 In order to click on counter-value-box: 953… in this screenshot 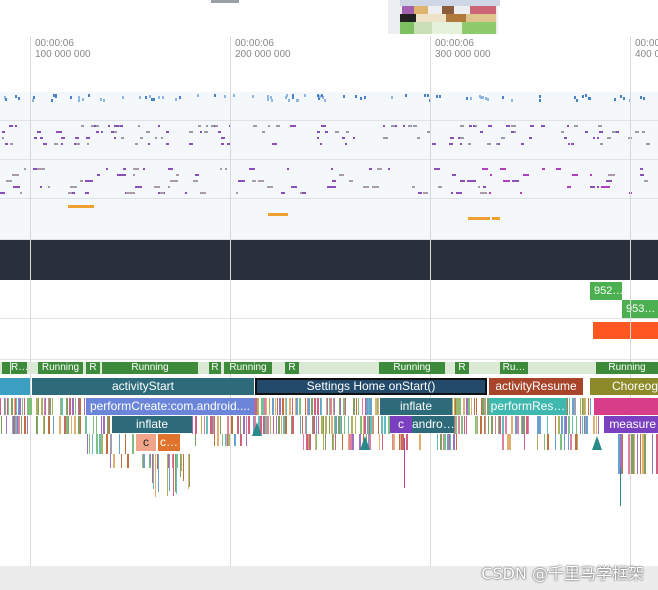, I will do `click(640, 309)`.